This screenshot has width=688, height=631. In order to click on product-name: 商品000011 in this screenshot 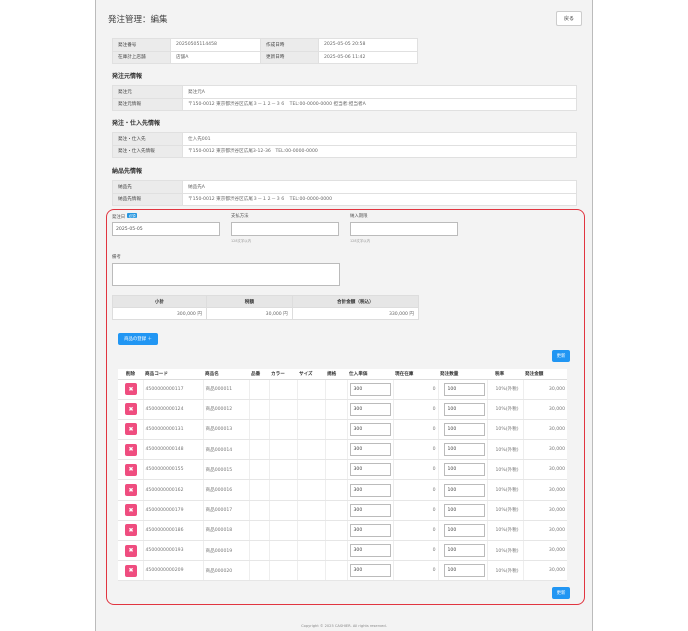, I will do `click(225, 389)`.